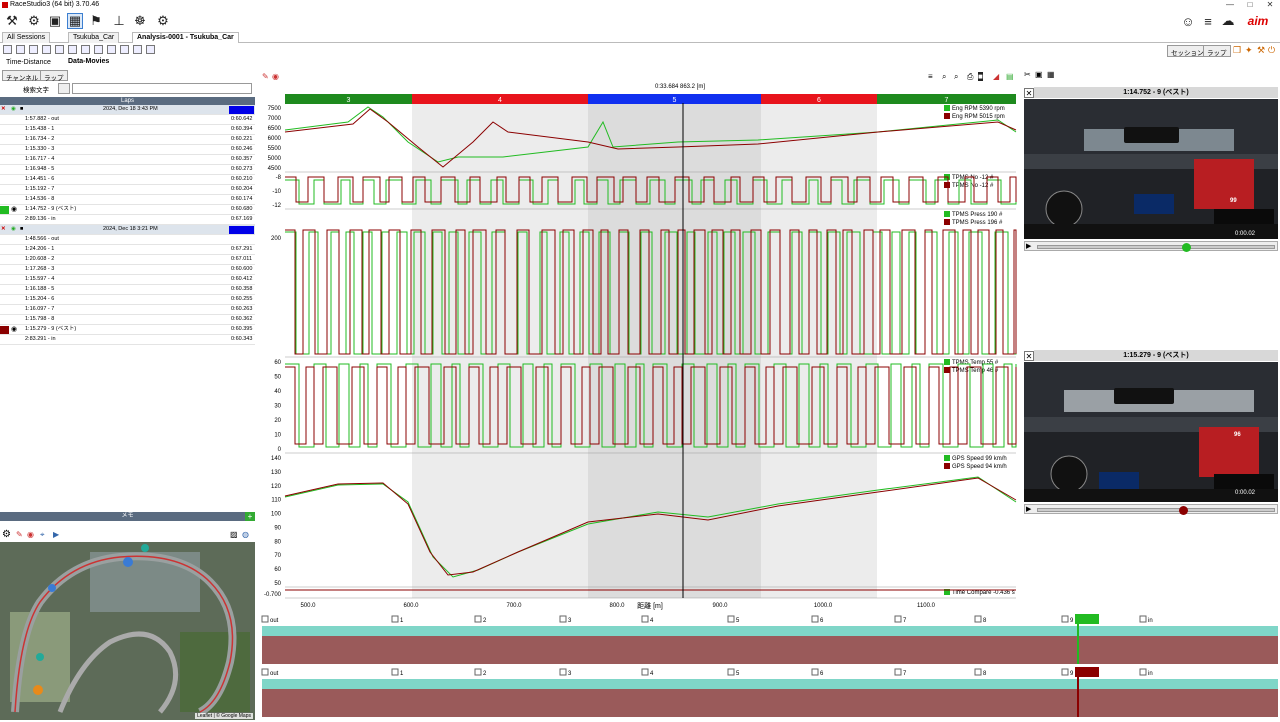  What do you see at coordinates (127, 280) in the screenshot?
I see `lap-row: 1:15.597 - 4 0:60.412` at bounding box center [127, 280].